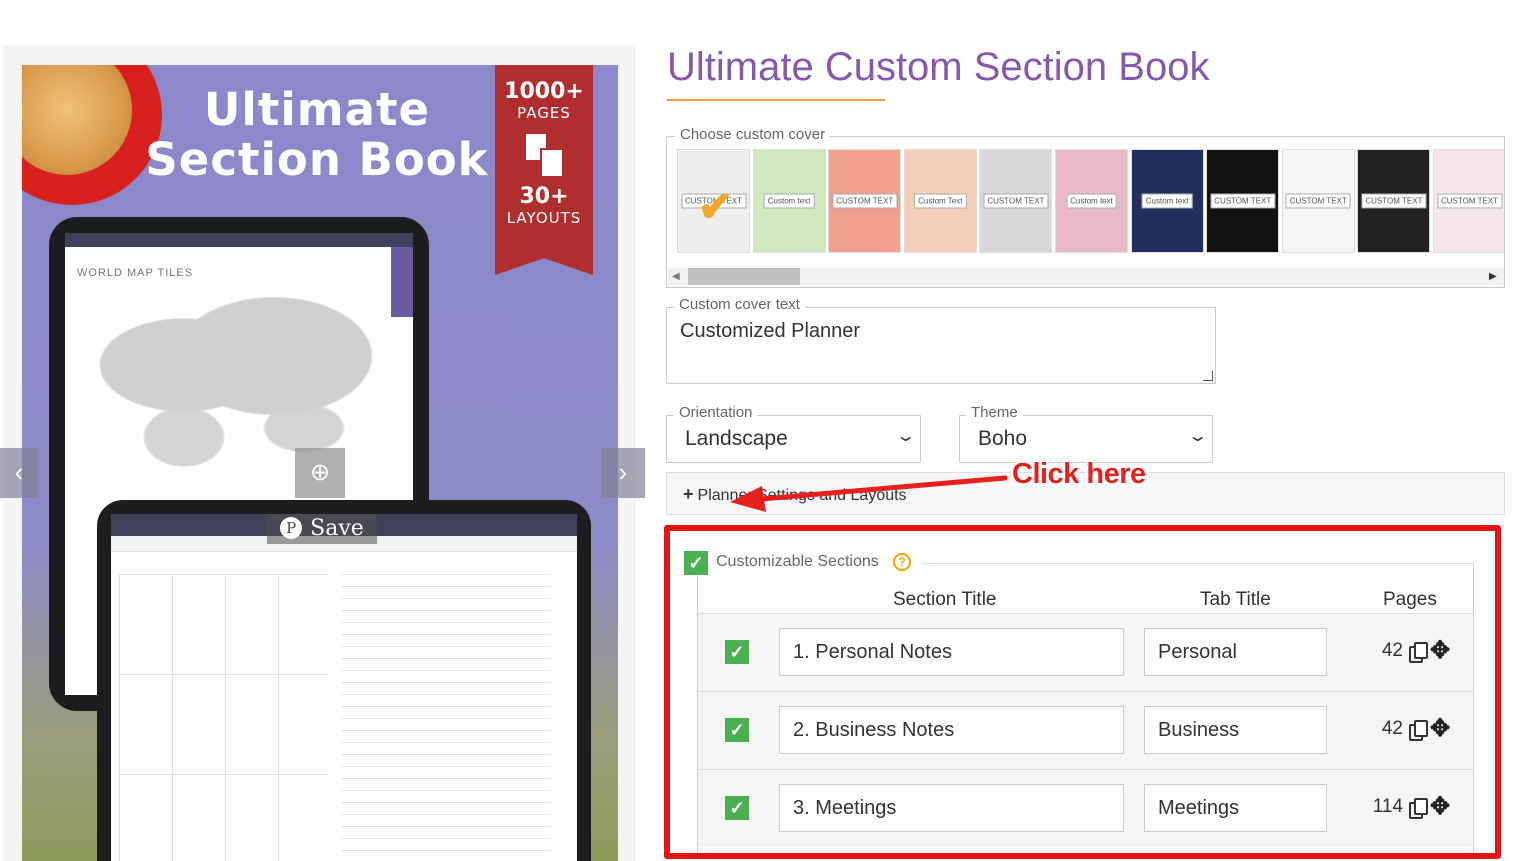 The width and height of the screenshot is (1529, 861). I want to click on copy-pages-icon, so click(544, 155).